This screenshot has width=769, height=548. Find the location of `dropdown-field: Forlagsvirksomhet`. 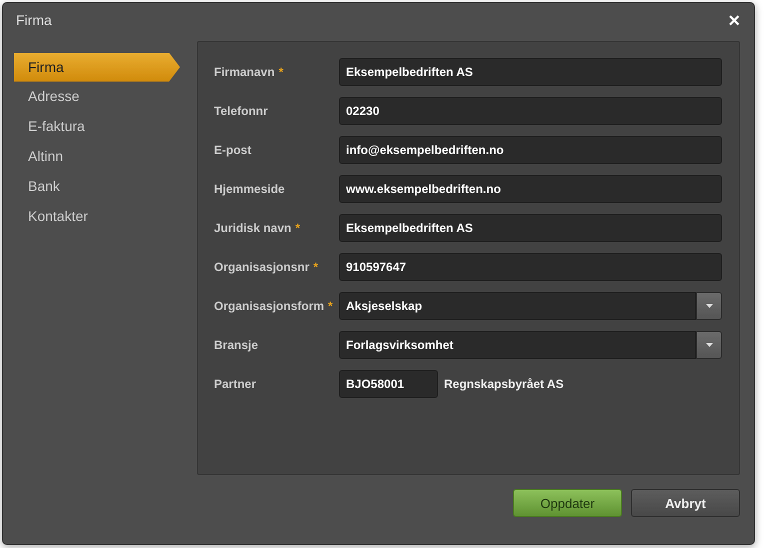

dropdown-field: Forlagsvirksomhet is located at coordinates (517, 344).